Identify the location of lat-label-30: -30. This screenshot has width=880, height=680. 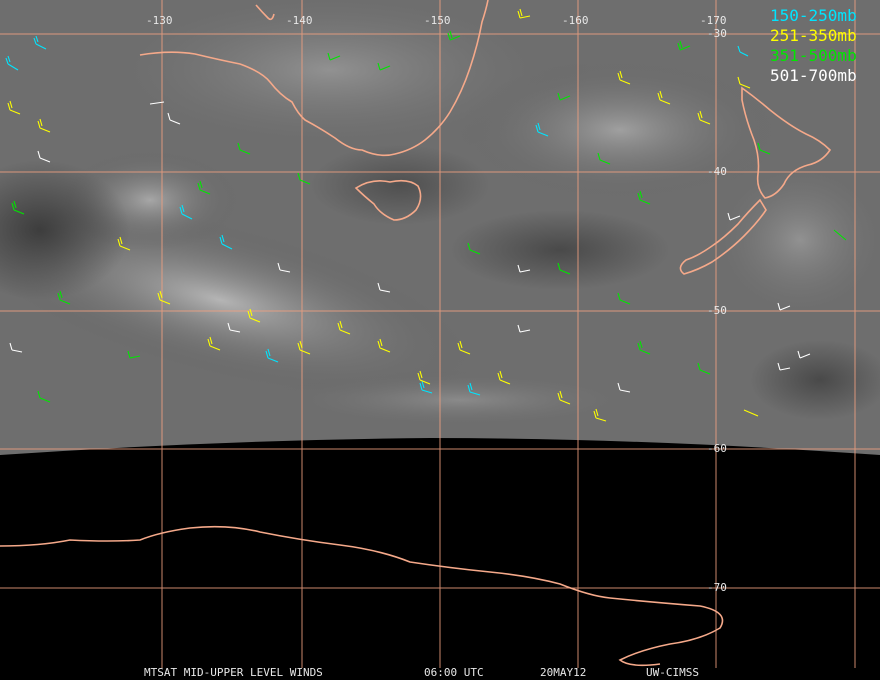
(717, 33).